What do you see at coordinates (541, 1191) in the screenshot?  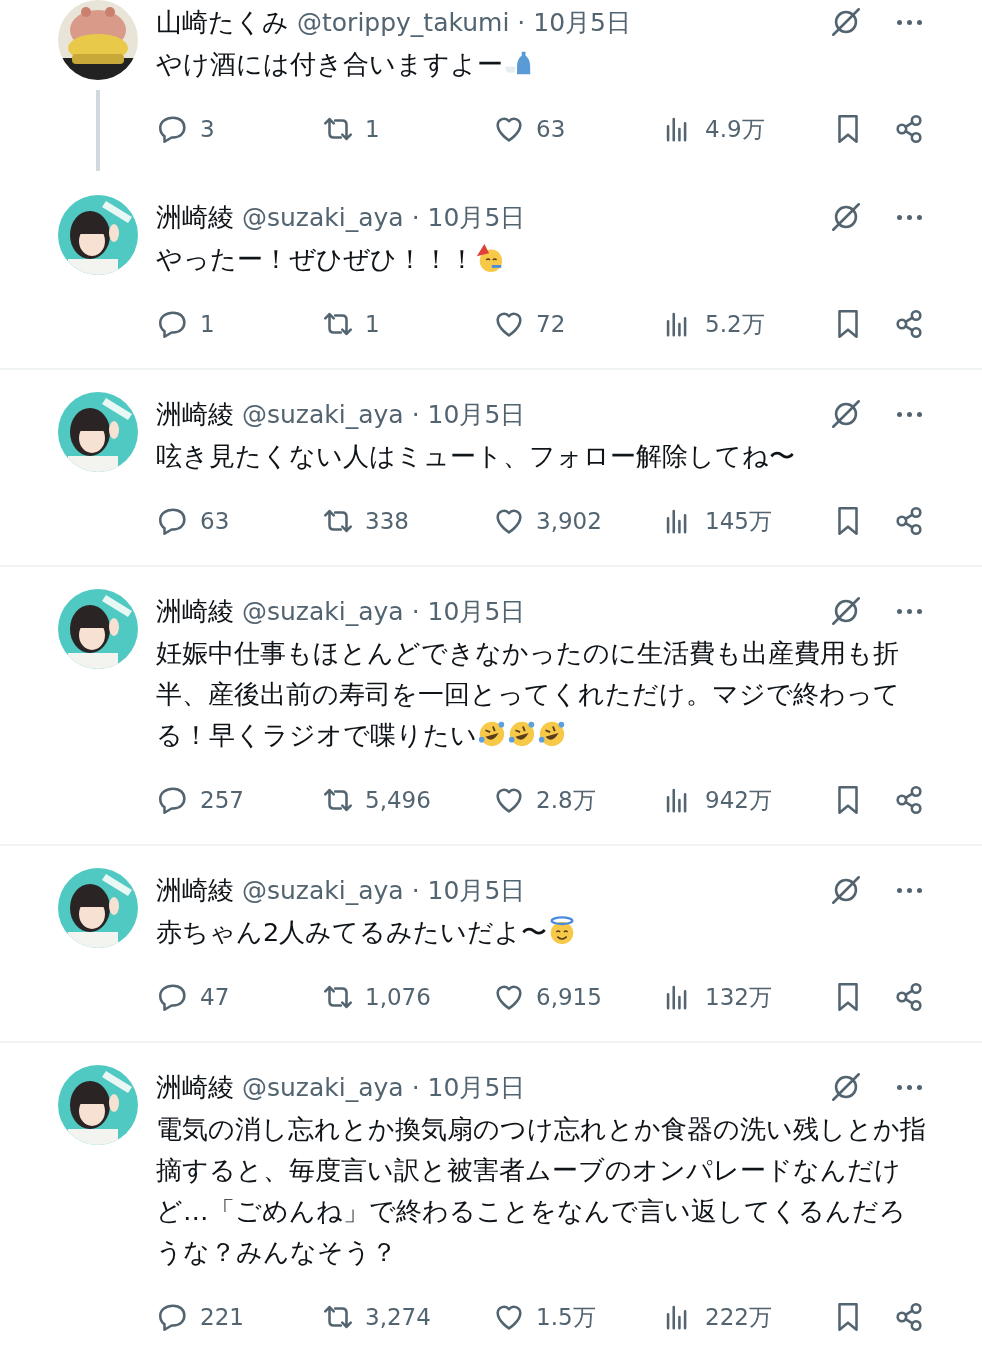 I see `post-text: 電気の消し忘れとか換気扇のつけ忘れとか食器の洗い残しとか指摘すると、毎度言い訳と被害者ムーブのオンパレードなんだけど…「ごめんね」で終わることをなんで言い返してくるんだろうな？みんなそう？` at bounding box center [541, 1191].